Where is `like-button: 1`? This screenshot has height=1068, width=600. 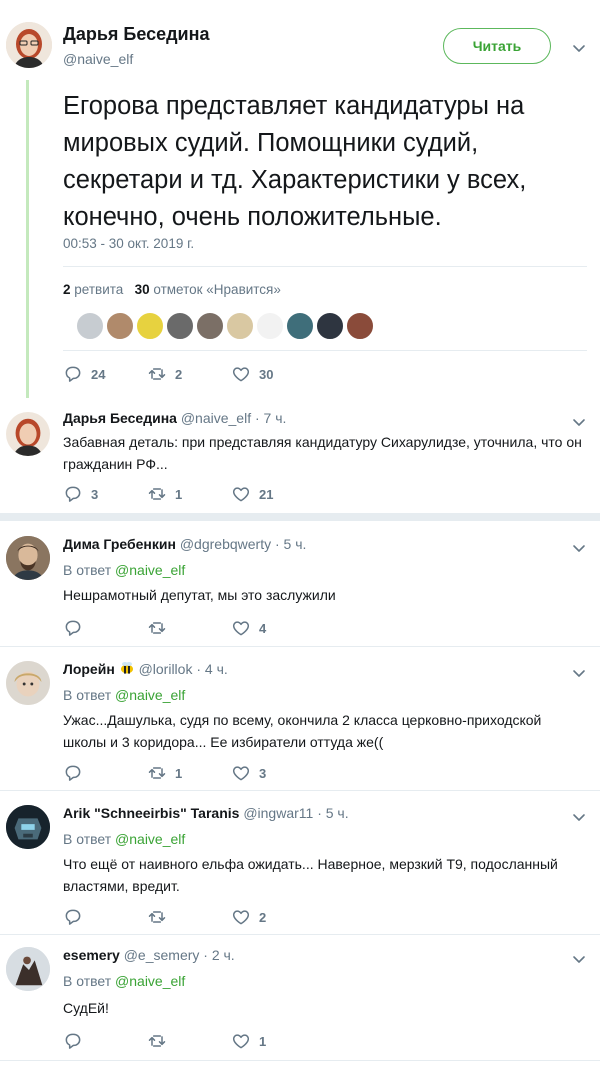 like-button: 1 is located at coordinates (273, 1041).